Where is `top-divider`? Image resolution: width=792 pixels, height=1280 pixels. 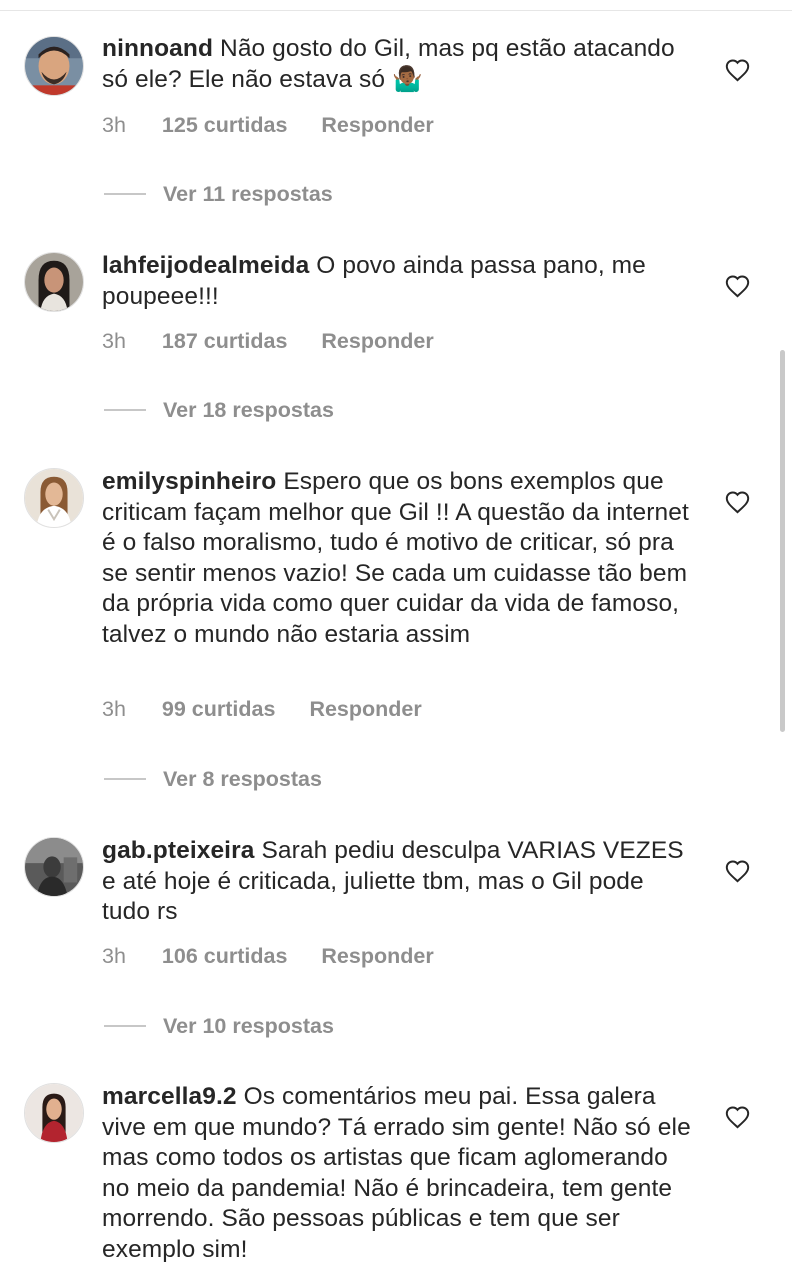
top-divider is located at coordinates (396, 10).